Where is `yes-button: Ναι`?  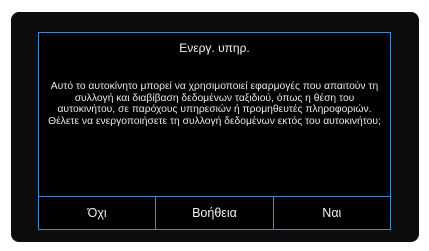
yes-button: Ναι is located at coordinates (331, 213).